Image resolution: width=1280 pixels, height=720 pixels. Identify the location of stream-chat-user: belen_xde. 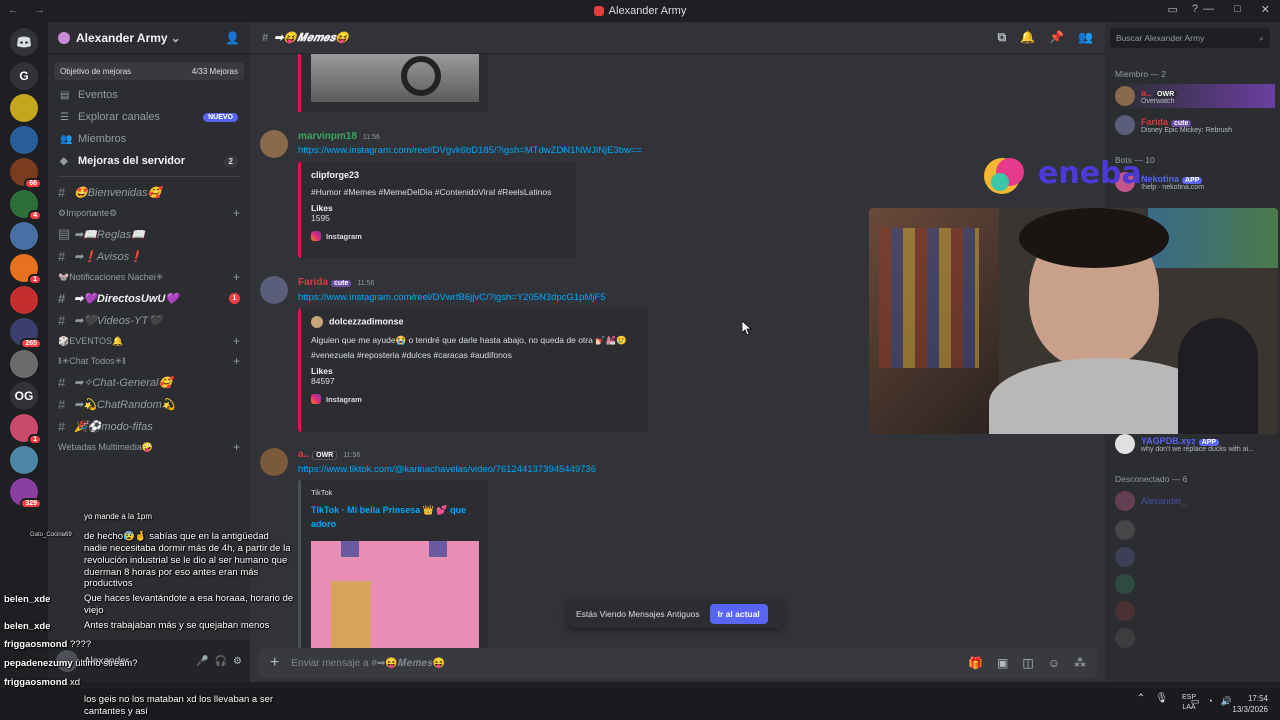
(27, 599).